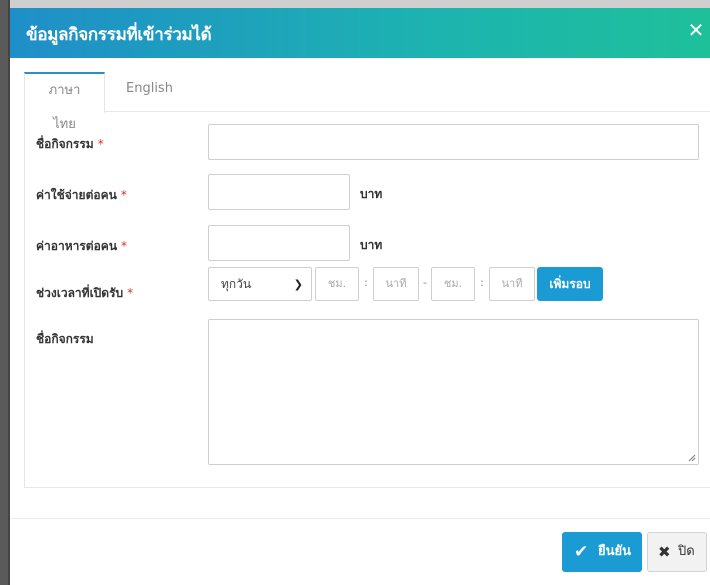  What do you see at coordinates (279, 192) in the screenshot?
I see `cost-per-person-input` at bounding box center [279, 192].